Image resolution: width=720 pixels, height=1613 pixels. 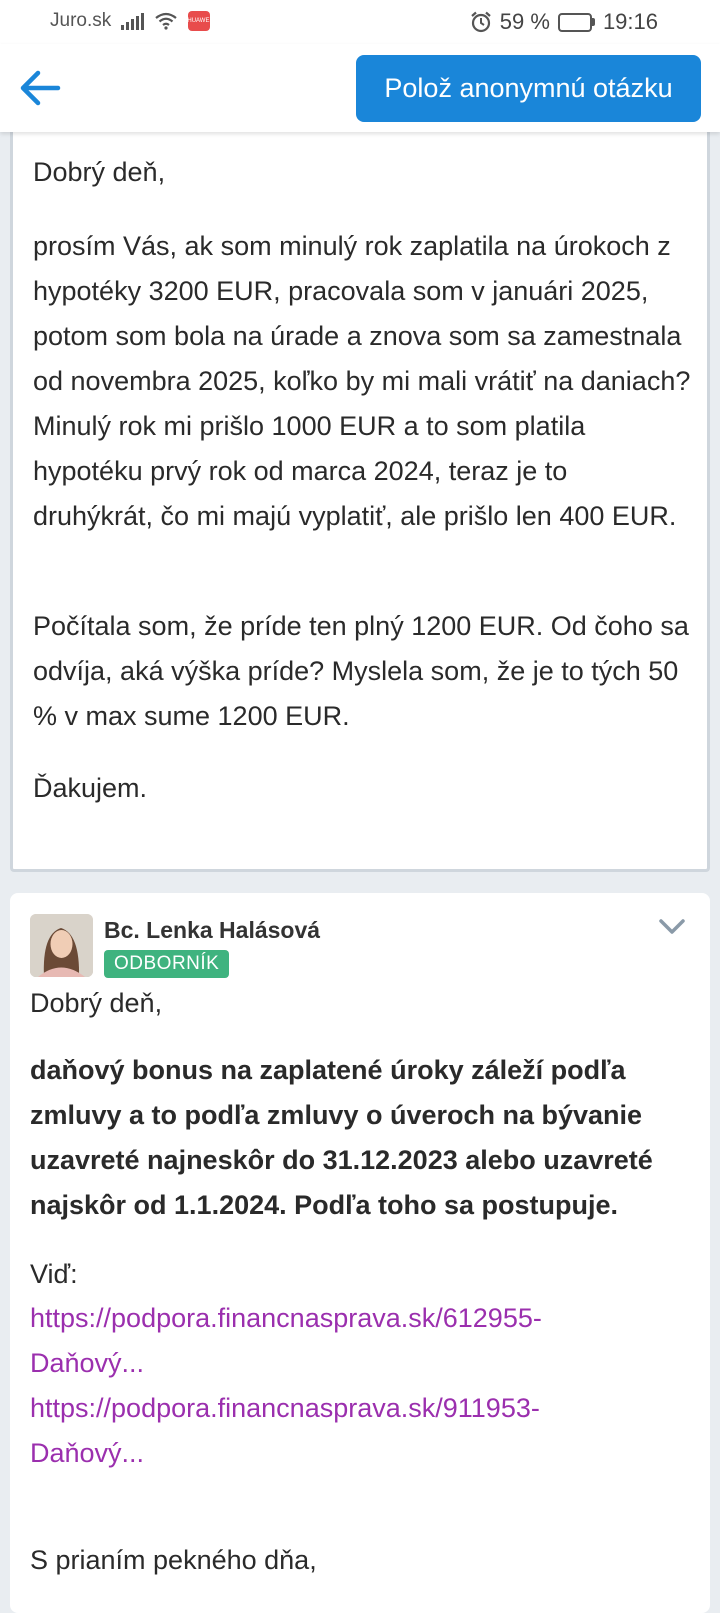 I want to click on question-closing: Ďakujem., so click(x=90, y=788).